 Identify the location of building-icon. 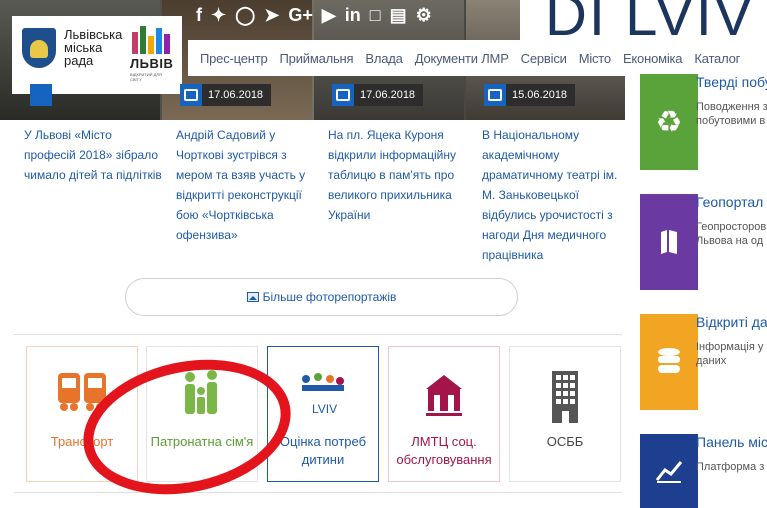
(565, 397).